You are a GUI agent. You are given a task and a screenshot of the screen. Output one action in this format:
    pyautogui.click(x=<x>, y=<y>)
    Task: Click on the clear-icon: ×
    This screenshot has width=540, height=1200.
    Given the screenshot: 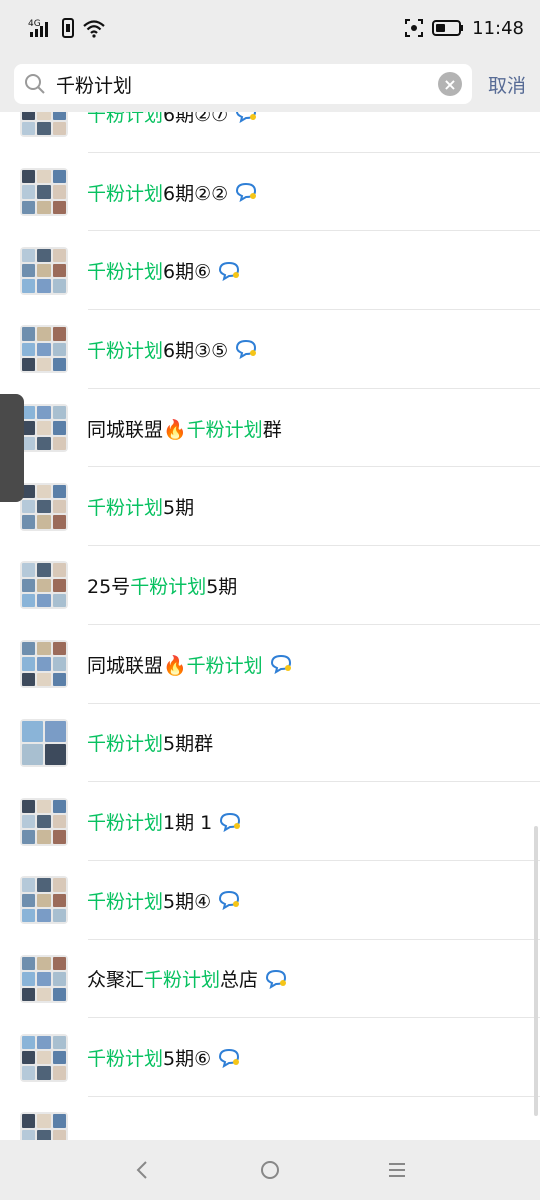 What is the action you would take?
    pyautogui.click(x=449, y=84)
    